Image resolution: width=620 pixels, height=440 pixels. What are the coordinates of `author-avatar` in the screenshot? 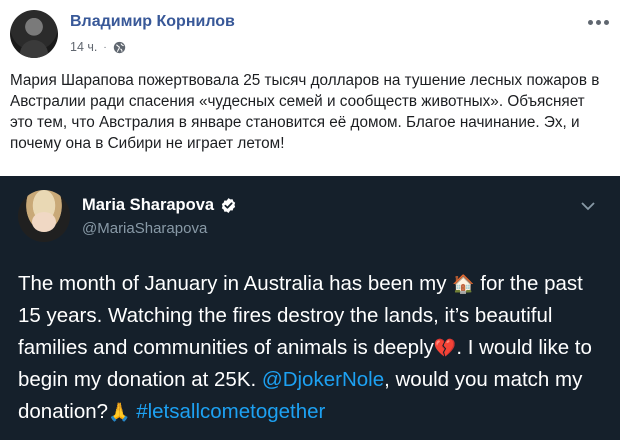 It's located at (34, 34).